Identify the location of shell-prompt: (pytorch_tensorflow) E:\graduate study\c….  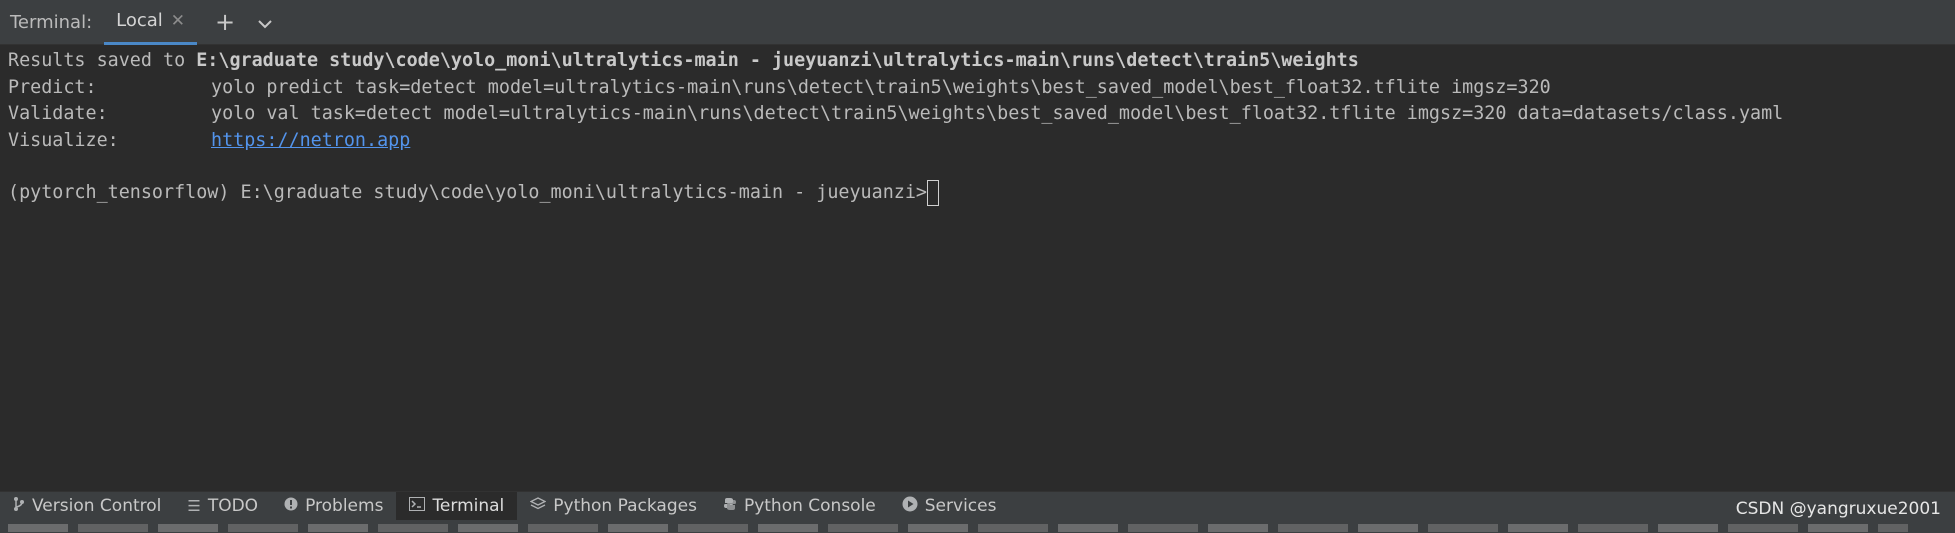
(467, 192).